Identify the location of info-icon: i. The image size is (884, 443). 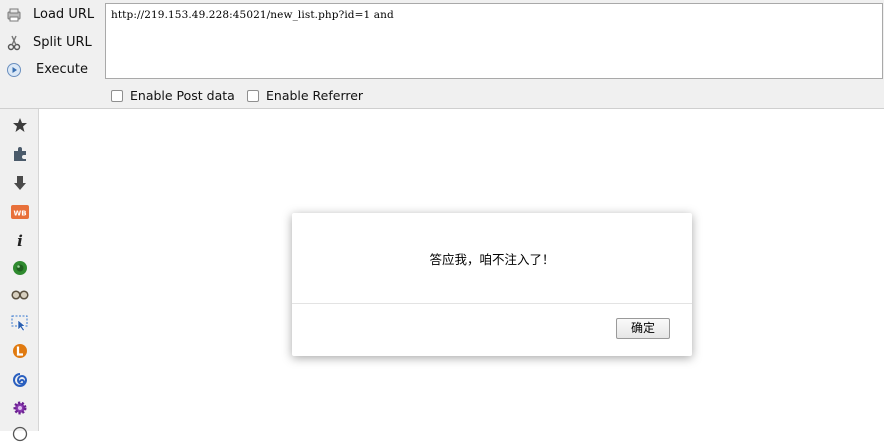
(20, 240).